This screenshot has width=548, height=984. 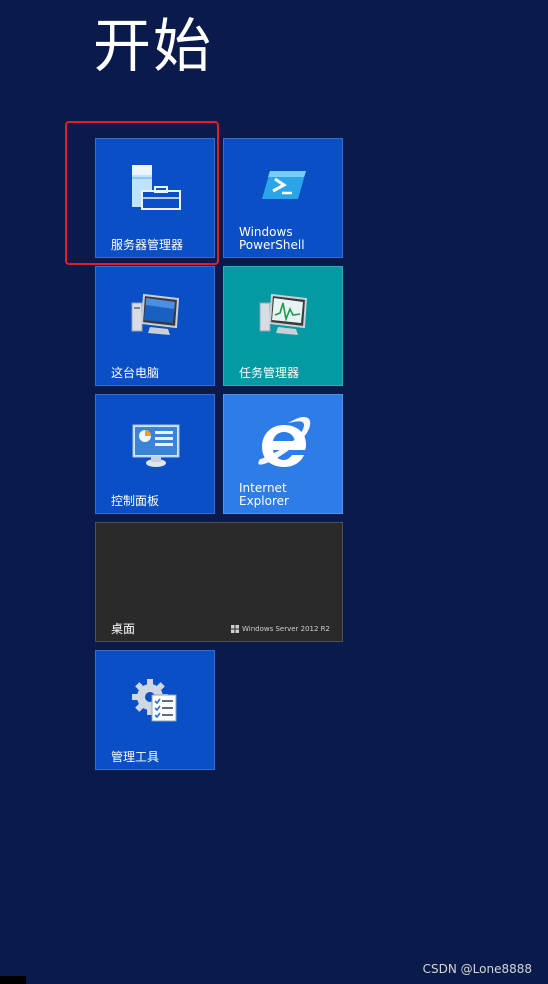 What do you see at coordinates (219, 582) in the screenshot?
I see `tile-desktop: 桌面 Windows Server 2012 R2` at bounding box center [219, 582].